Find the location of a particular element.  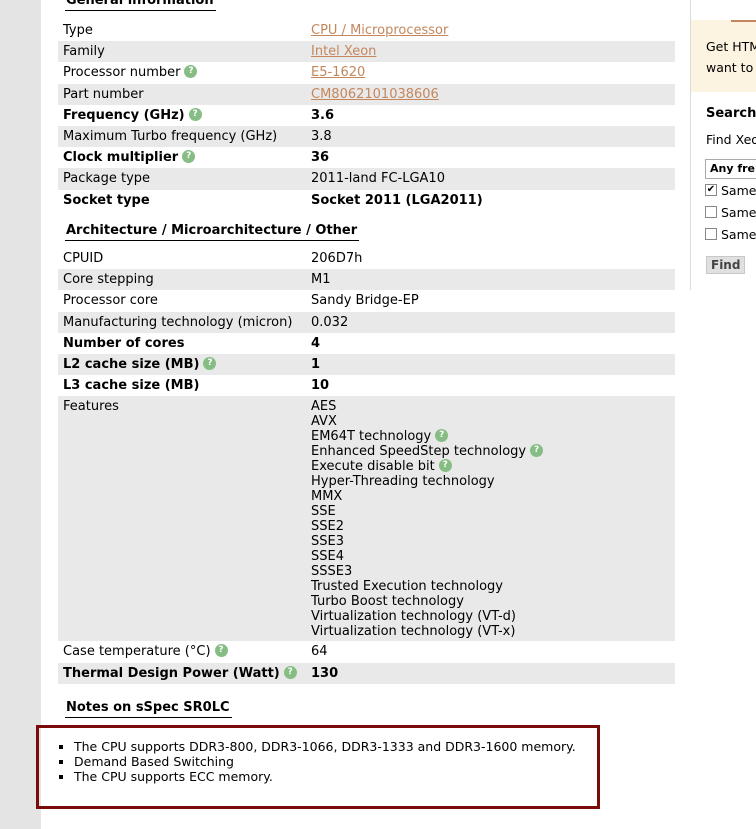

spec-value-cell: 3.8 is located at coordinates (490, 136).